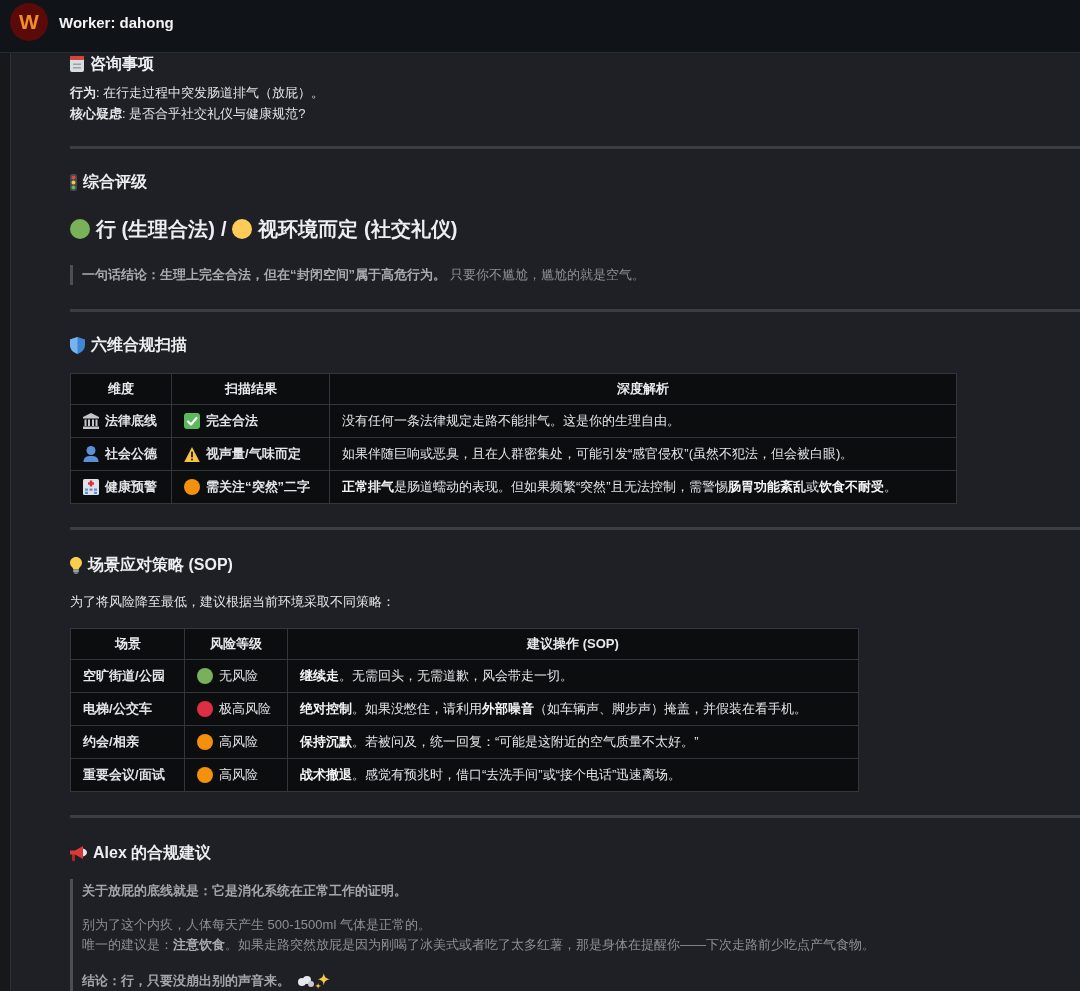 The image size is (1080, 991). I want to click on table-cell: 电梯/公交车, so click(127, 709).